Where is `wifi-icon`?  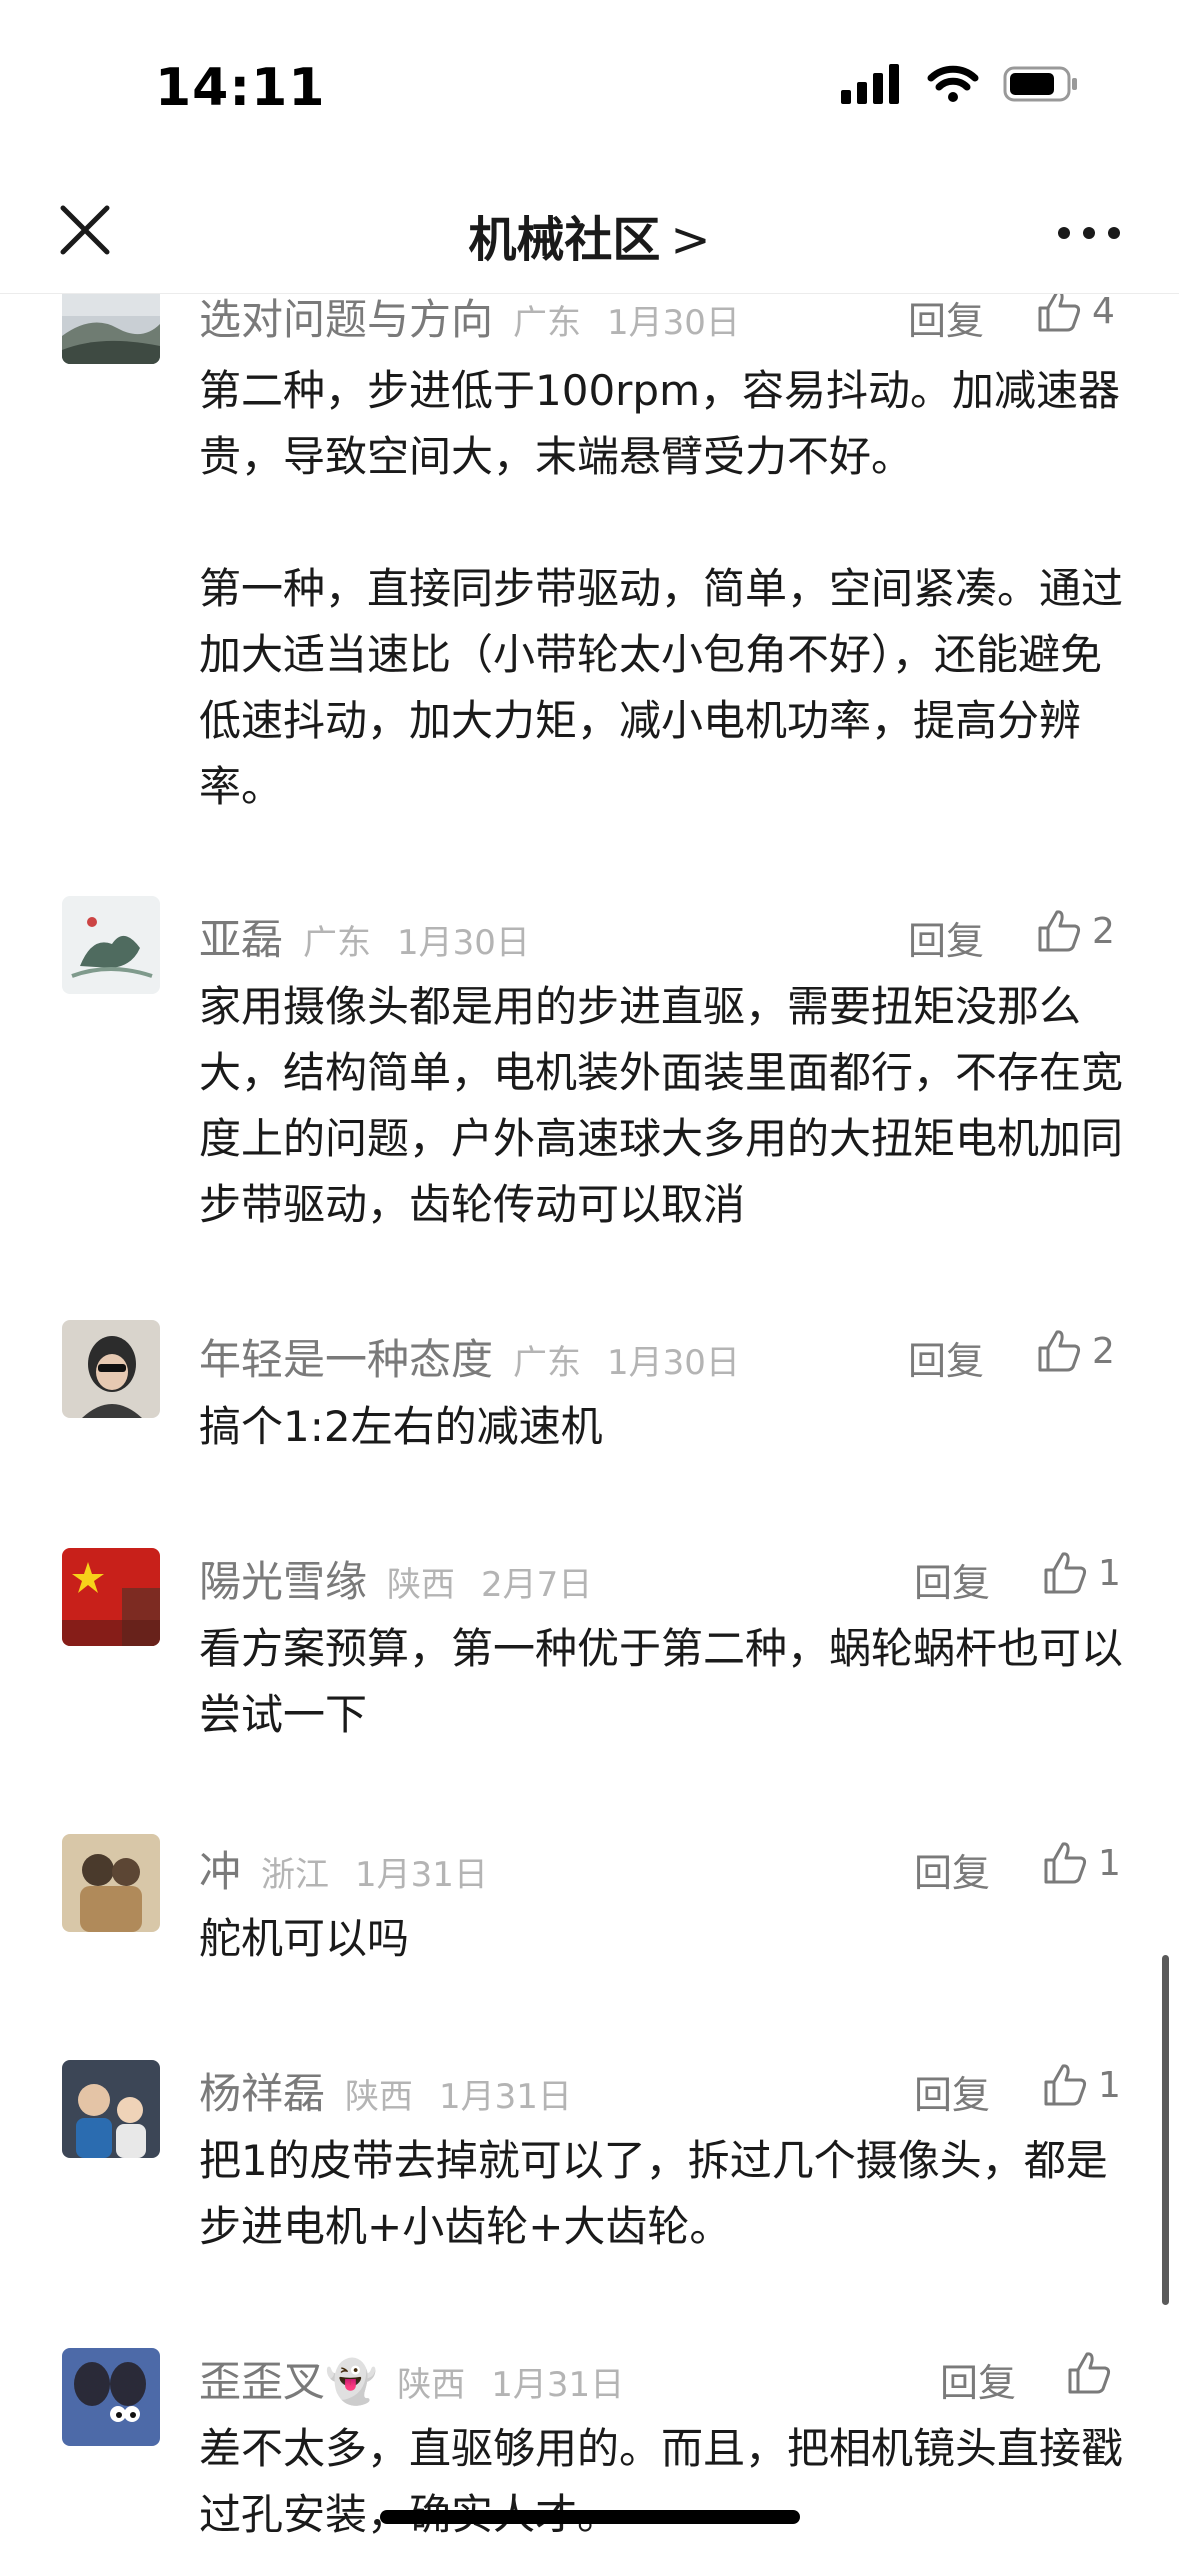
wifi-icon is located at coordinates (953, 83).